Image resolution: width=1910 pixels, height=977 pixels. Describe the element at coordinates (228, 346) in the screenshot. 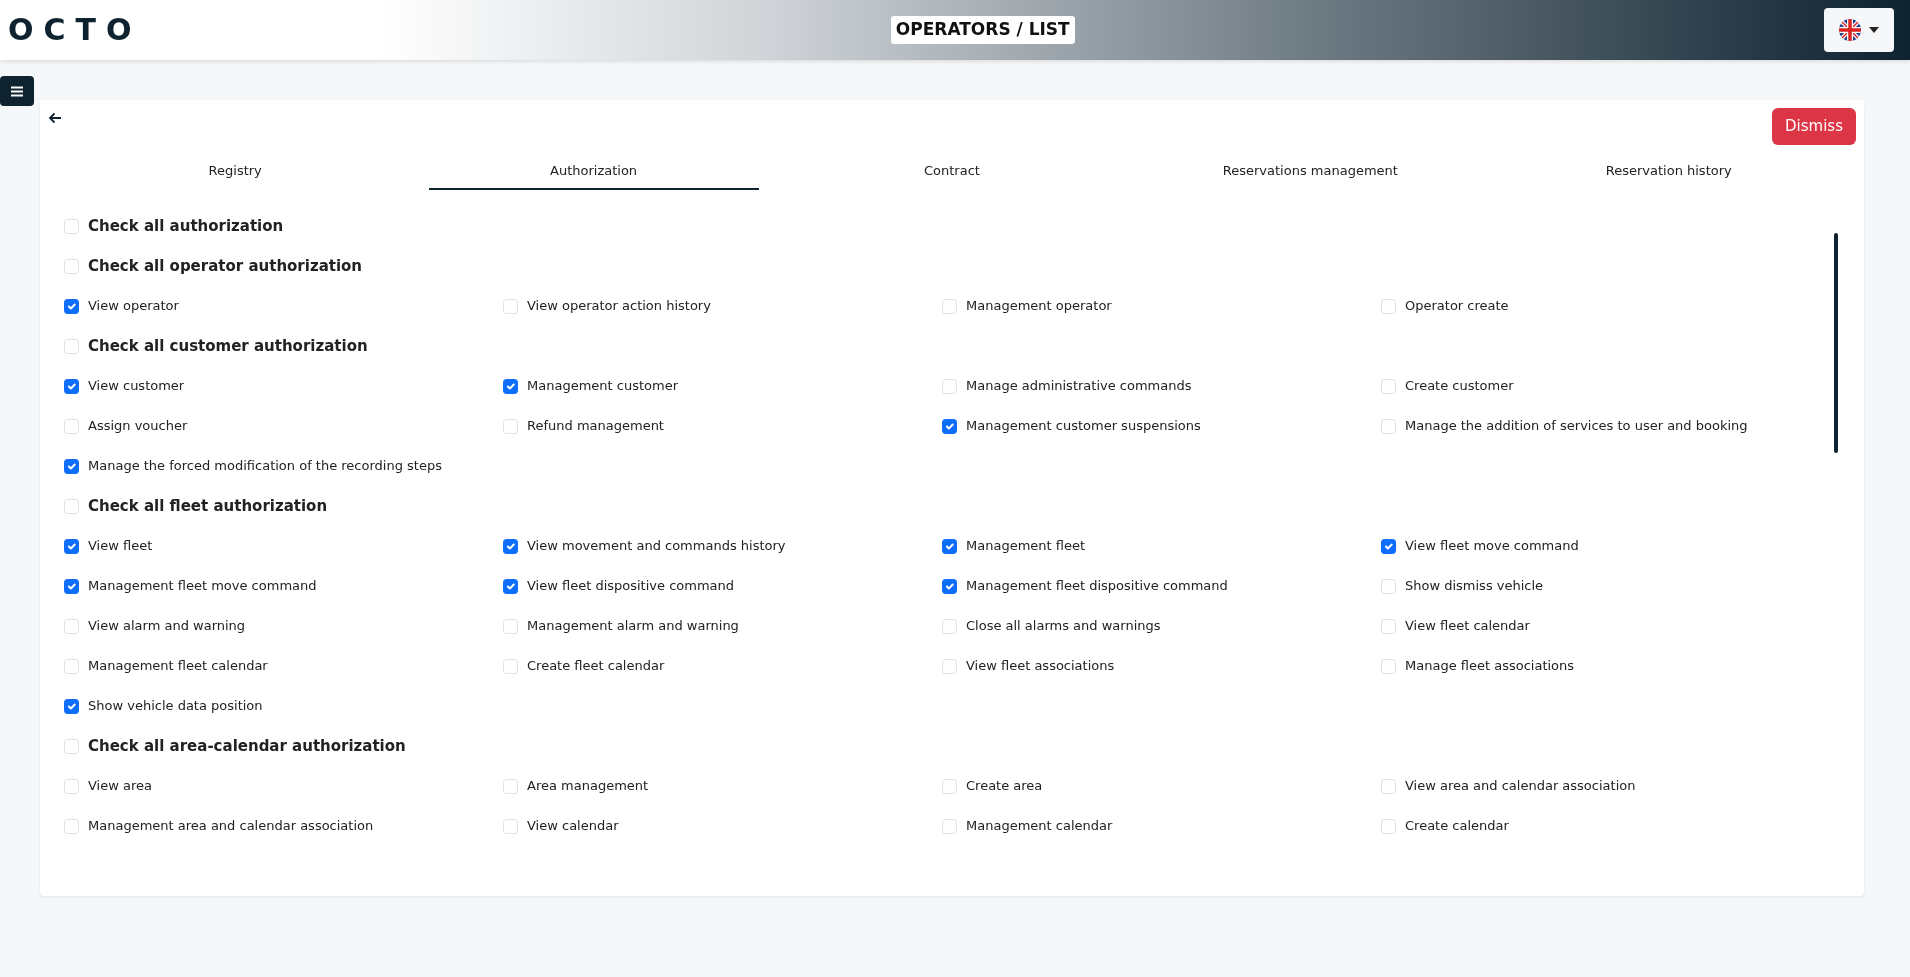

I see `group-label: Check all customer authorization` at that location.